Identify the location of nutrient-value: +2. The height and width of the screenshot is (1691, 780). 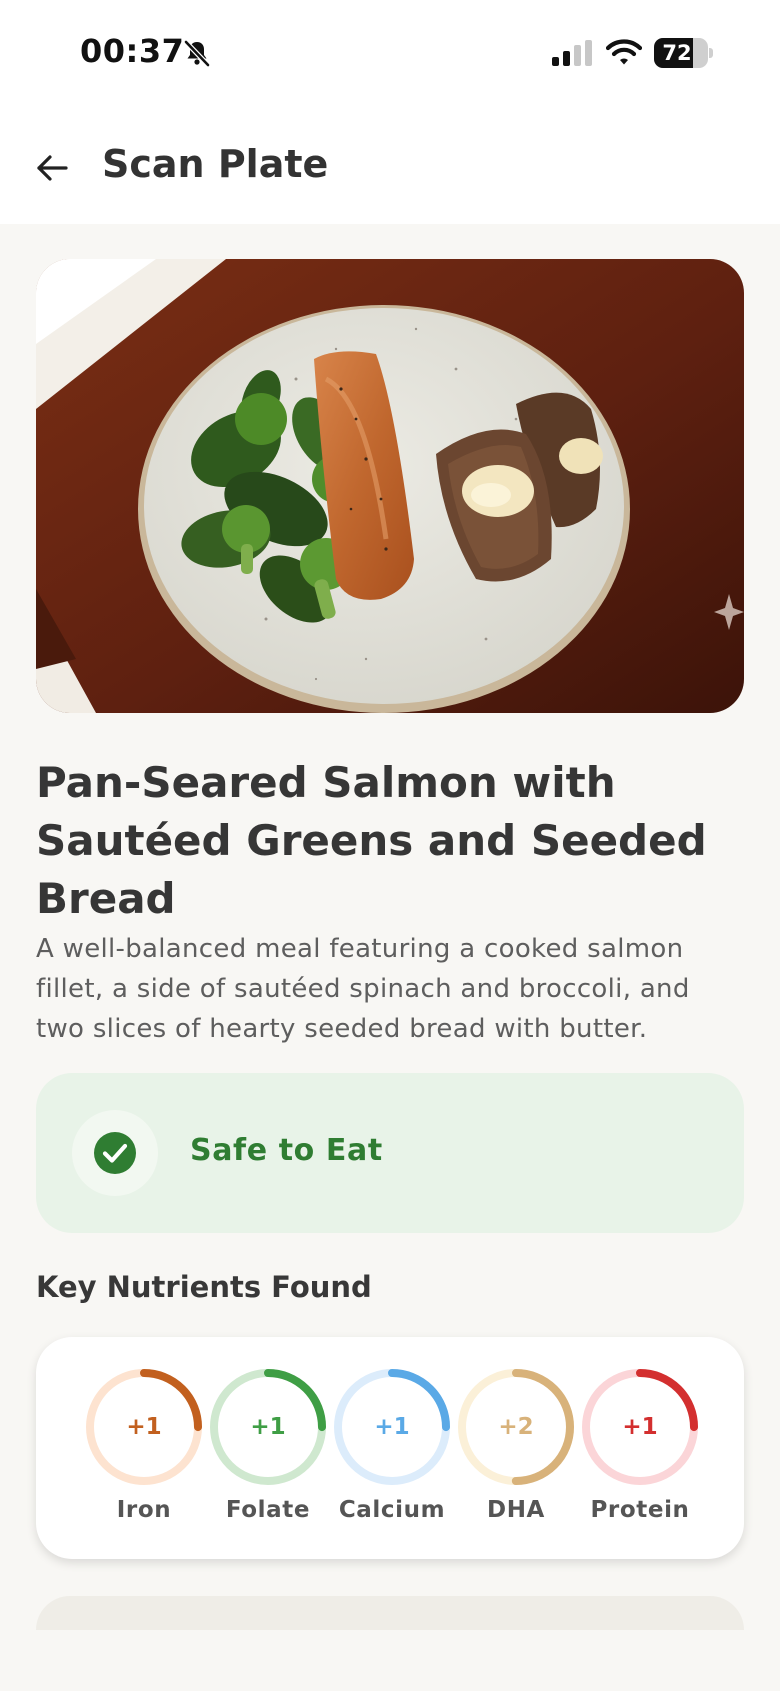
(516, 1427).